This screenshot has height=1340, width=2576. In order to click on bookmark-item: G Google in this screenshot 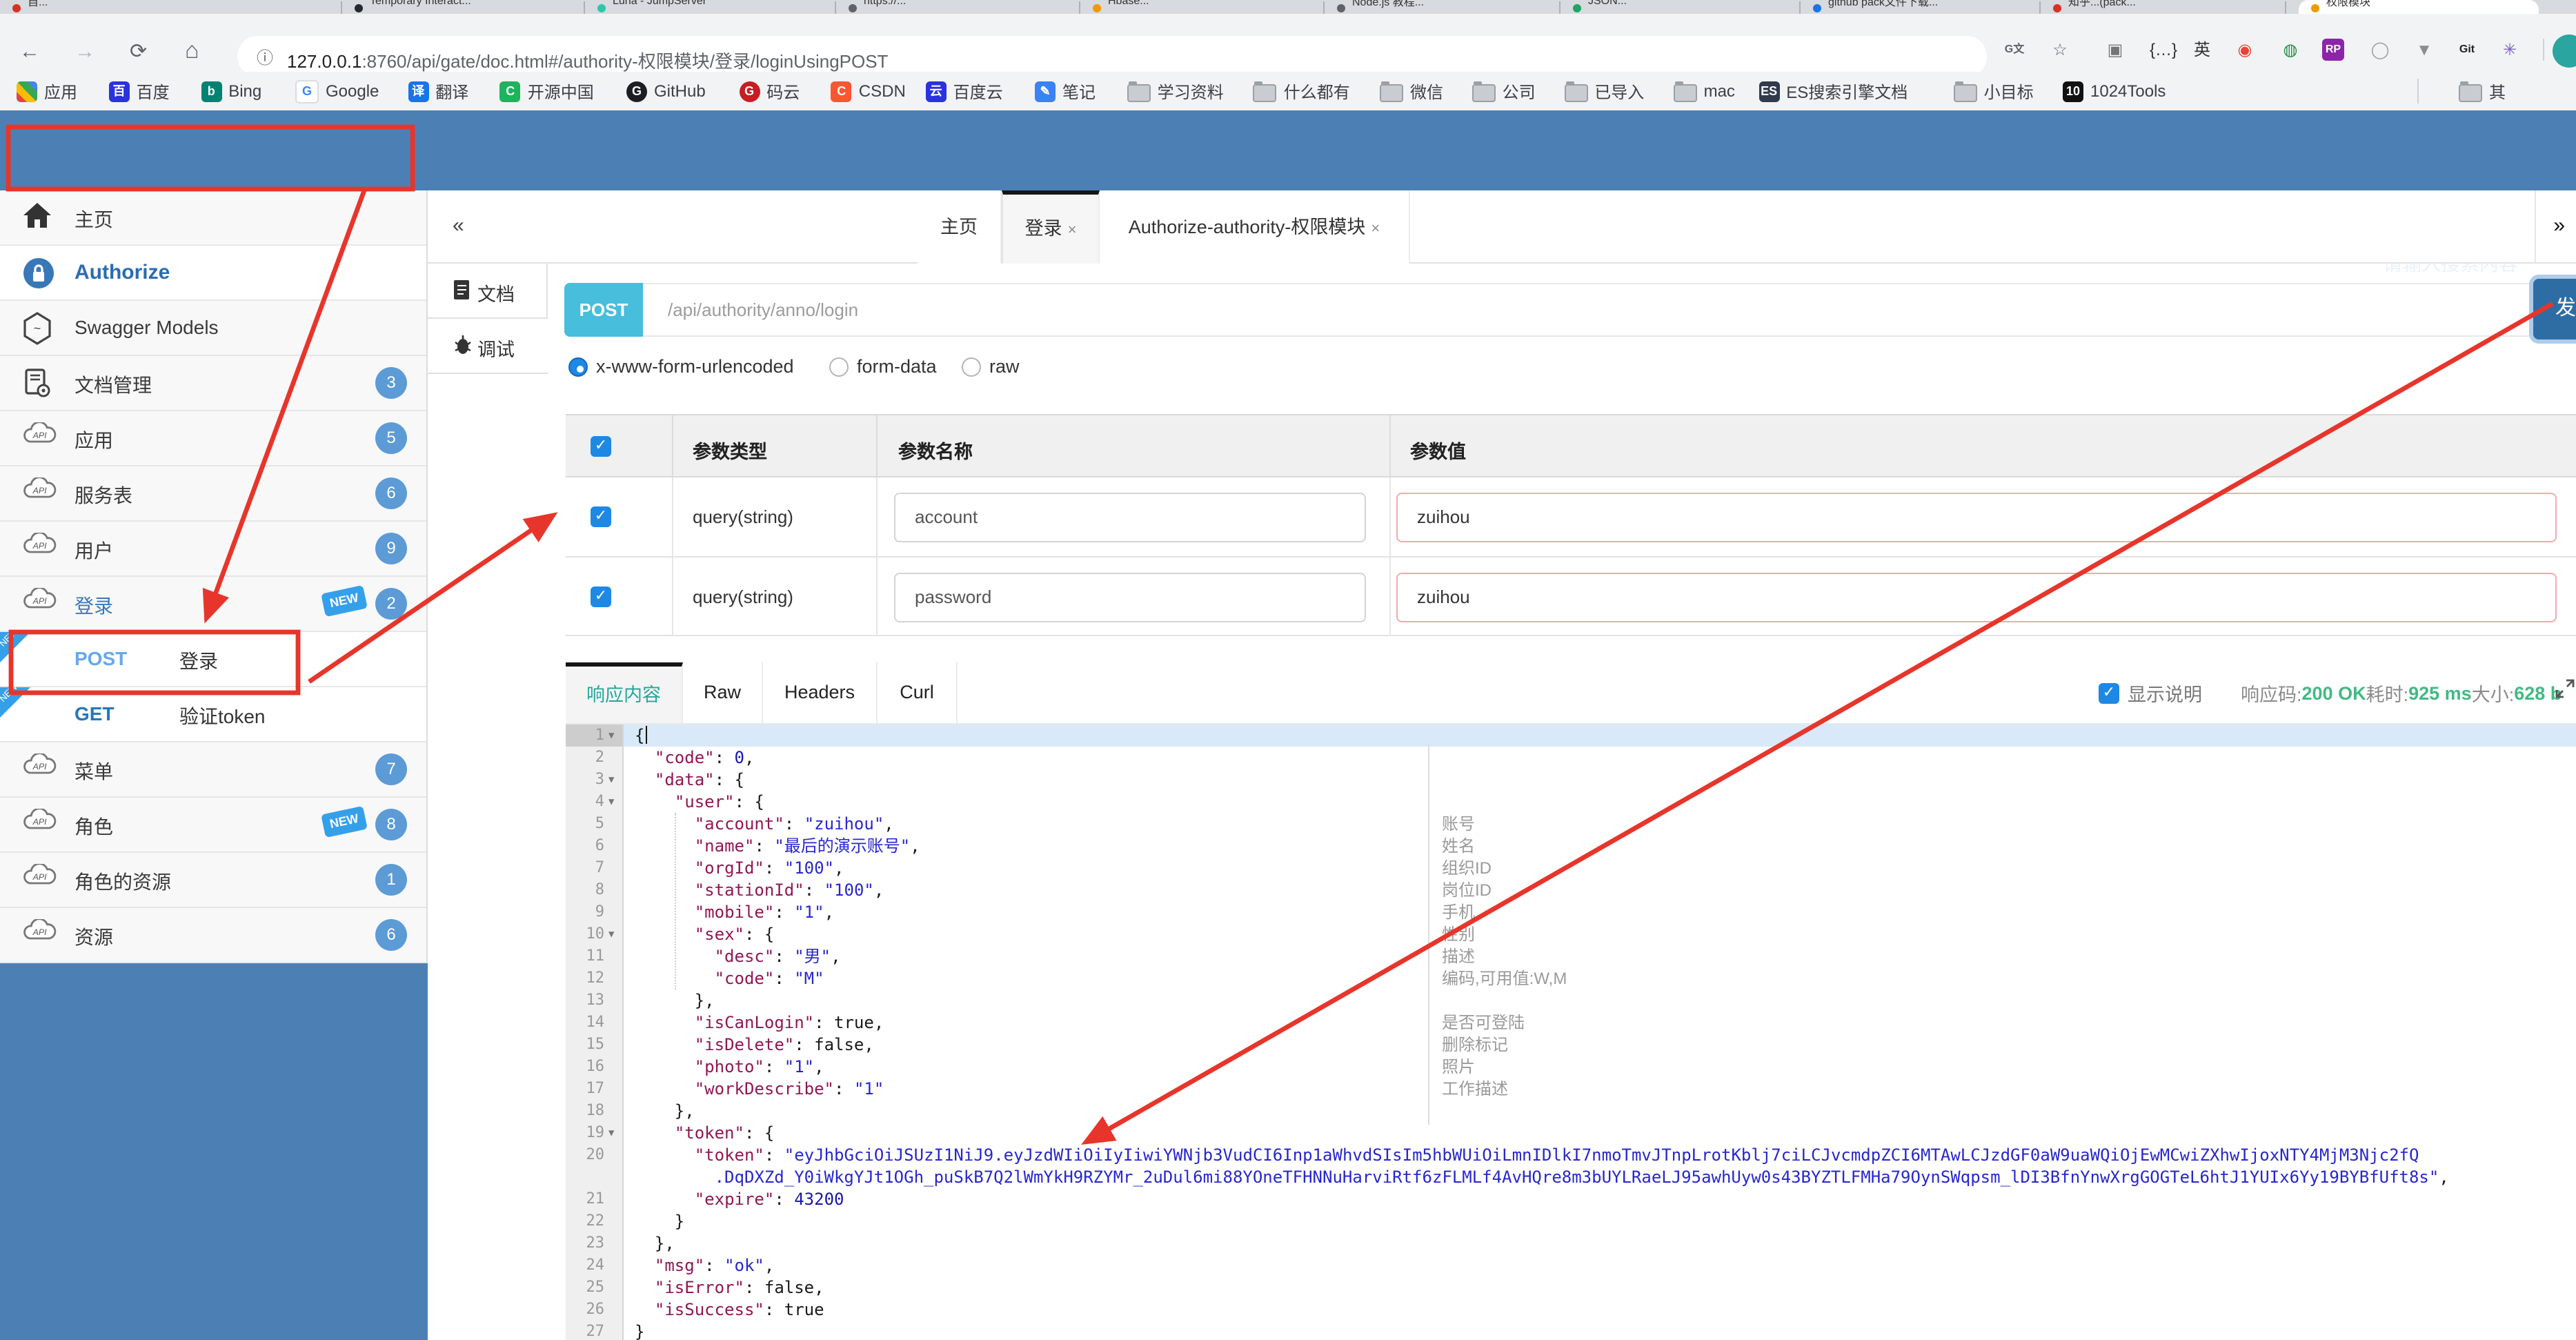, I will do `click(337, 92)`.